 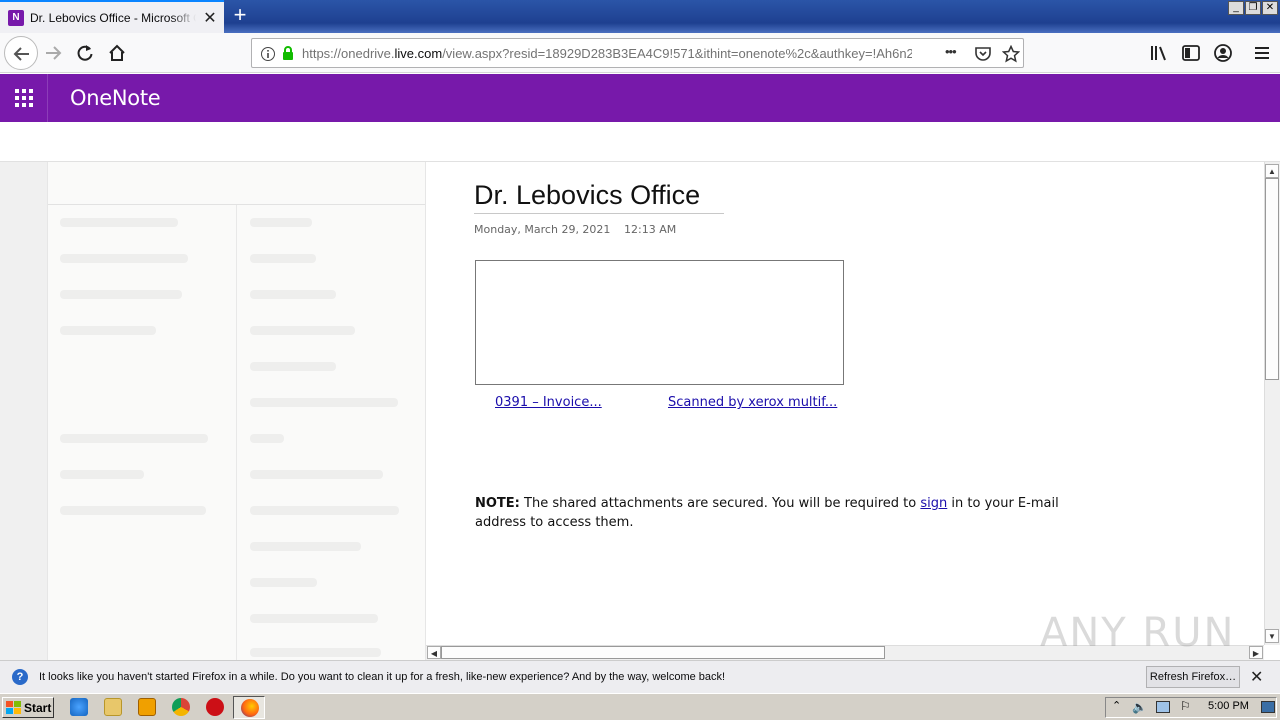 What do you see at coordinates (268, 54) in the screenshot?
I see `info-icon` at bounding box center [268, 54].